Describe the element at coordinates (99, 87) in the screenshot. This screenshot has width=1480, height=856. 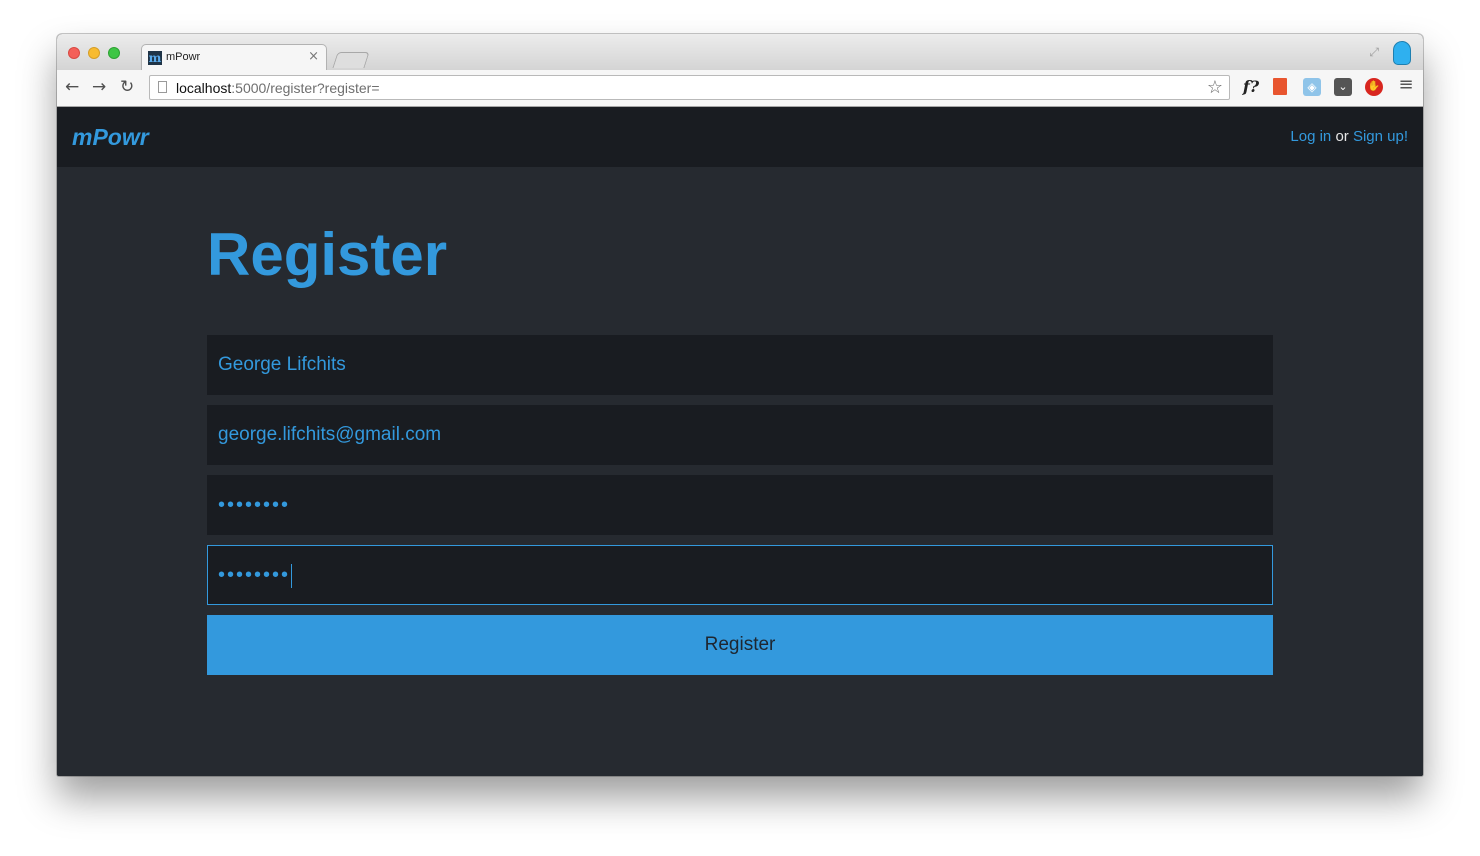
I see `forward-icon: →` at that location.